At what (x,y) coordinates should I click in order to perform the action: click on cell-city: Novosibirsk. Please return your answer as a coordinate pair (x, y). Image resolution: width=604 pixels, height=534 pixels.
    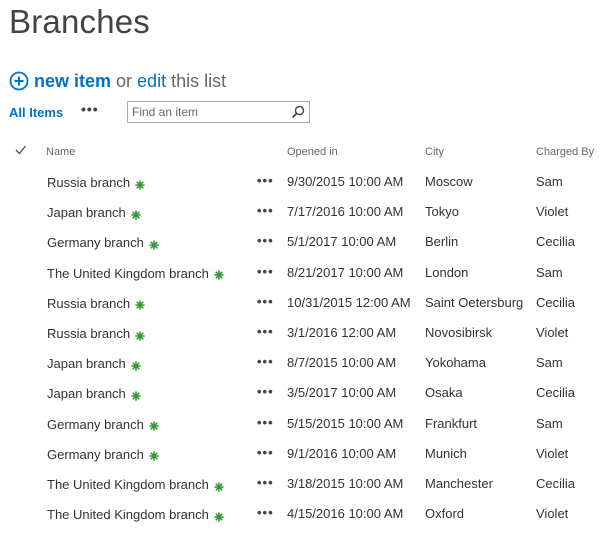
    Looking at the image, I should click on (459, 332).